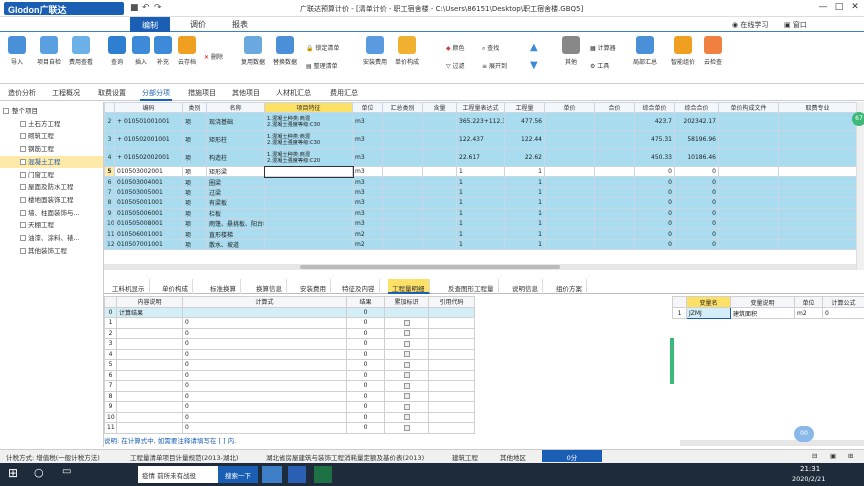 This screenshot has width=864, height=486. Describe the element at coordinates (51, 187) in the screenshot. I see `tree-item-6: 屋面及防水工程` at that location.